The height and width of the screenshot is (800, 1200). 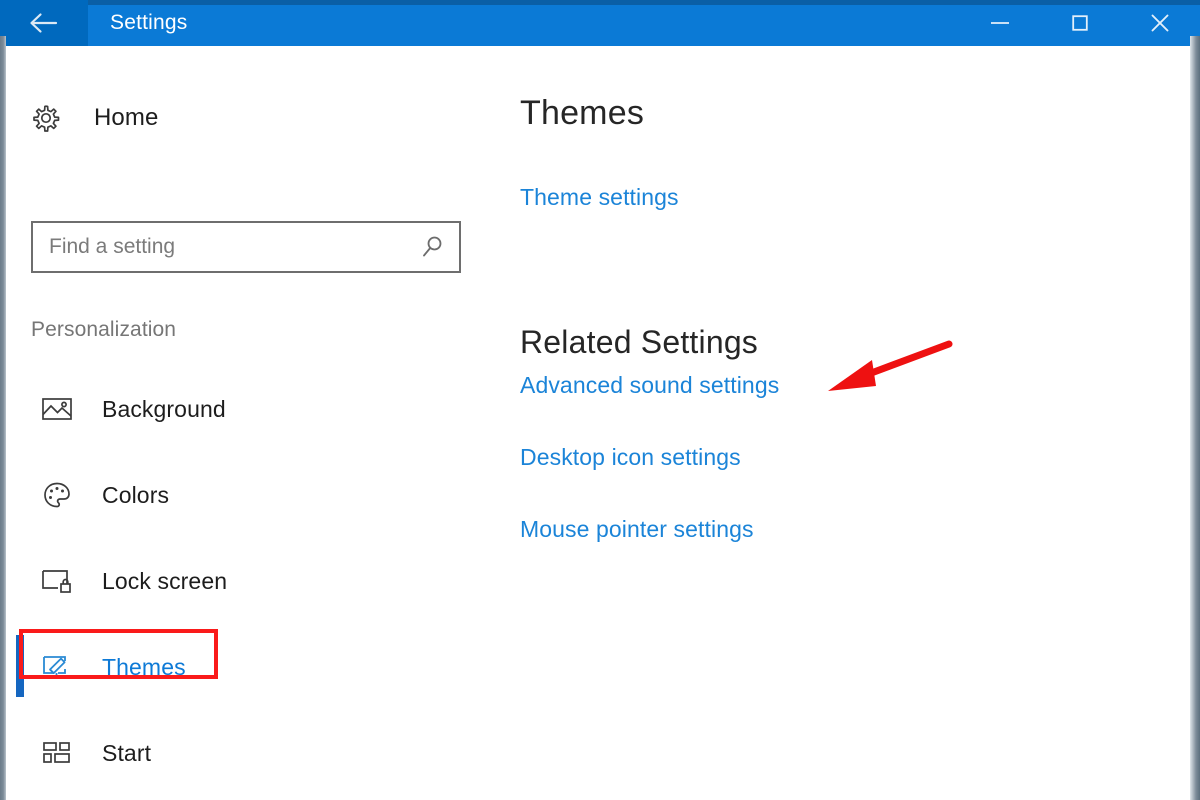 I want to click on close-button, so click(x=1160, y=23).